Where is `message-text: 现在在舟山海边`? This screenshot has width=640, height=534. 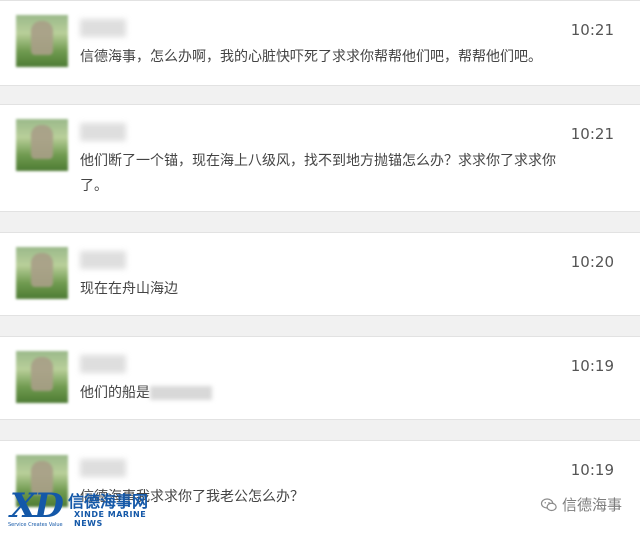
message-text: 现在在舟山海边 is located at coordinates (129, 289).